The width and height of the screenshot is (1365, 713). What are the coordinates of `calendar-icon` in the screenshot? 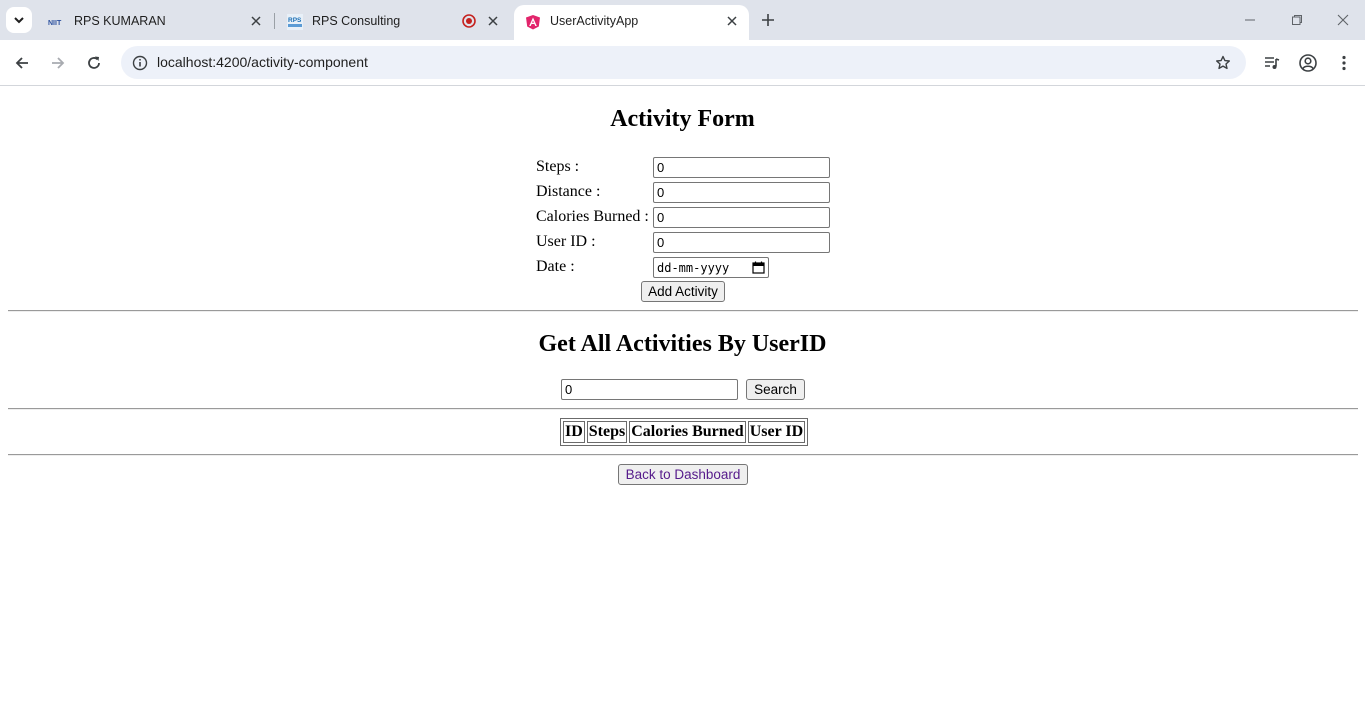 It's located at (758, 267).